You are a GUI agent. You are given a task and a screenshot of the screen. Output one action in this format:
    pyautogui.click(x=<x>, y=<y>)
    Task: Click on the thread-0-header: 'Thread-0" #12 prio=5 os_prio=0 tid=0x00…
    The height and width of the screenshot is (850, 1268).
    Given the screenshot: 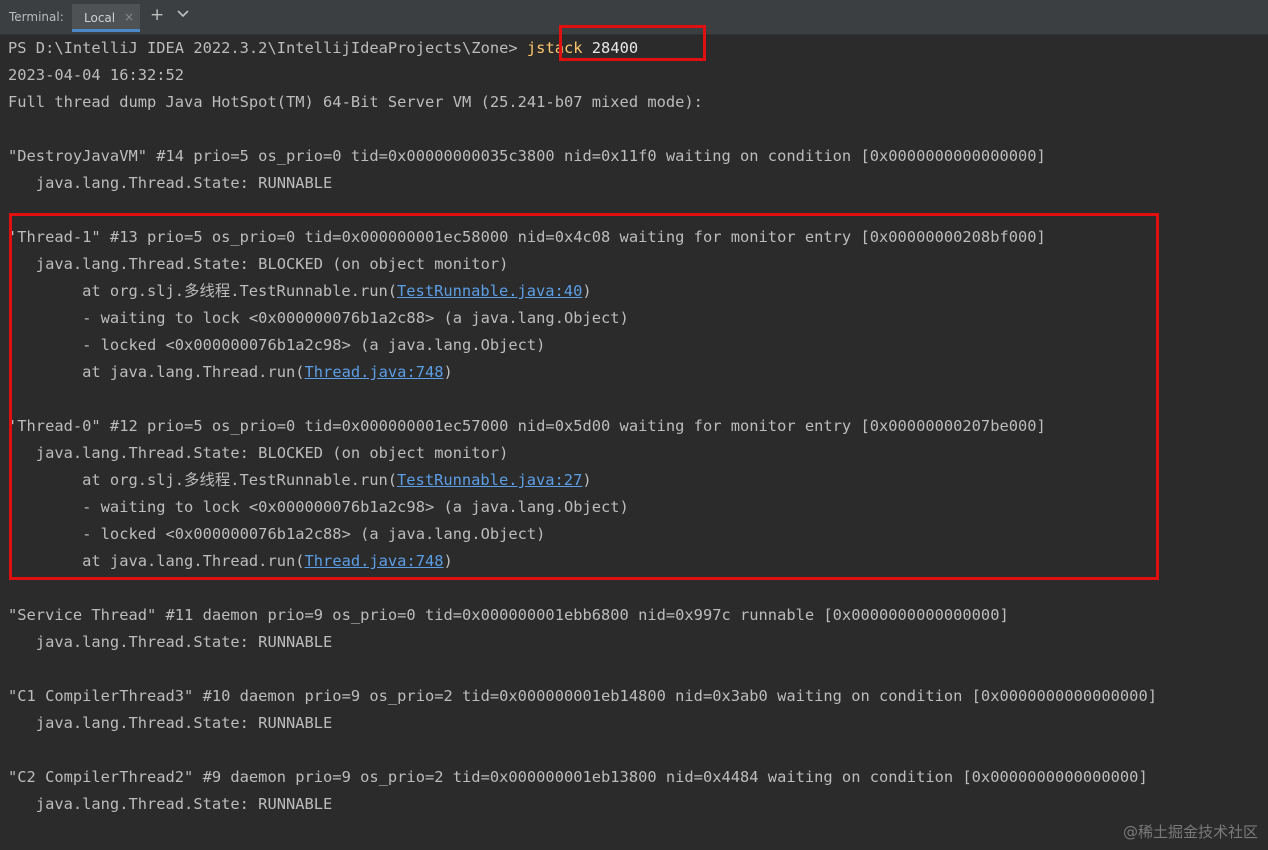 What is the action you would take?
    pyautogui.click(x=527, y=426)
    